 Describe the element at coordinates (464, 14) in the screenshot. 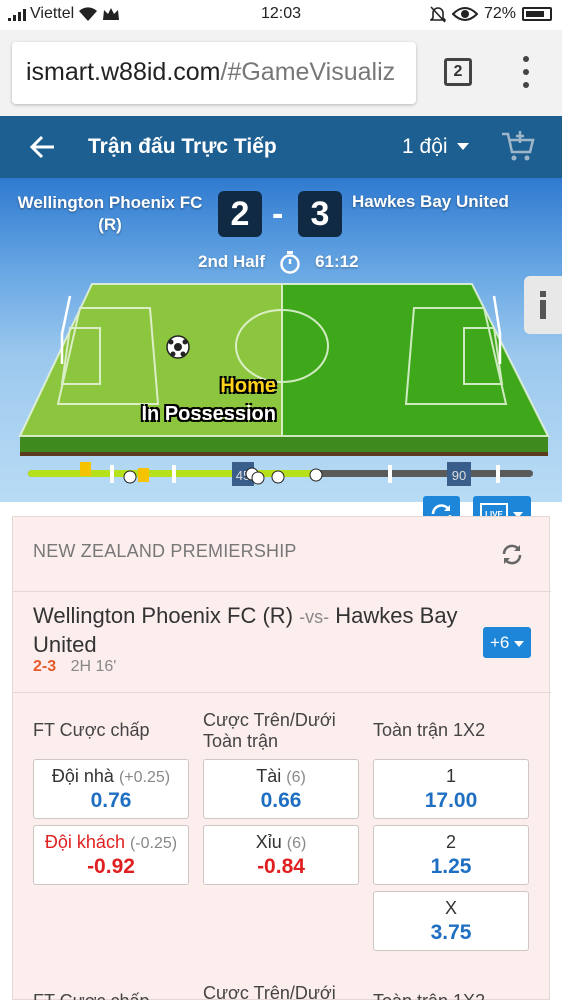

I see `eye-icon` at that location.